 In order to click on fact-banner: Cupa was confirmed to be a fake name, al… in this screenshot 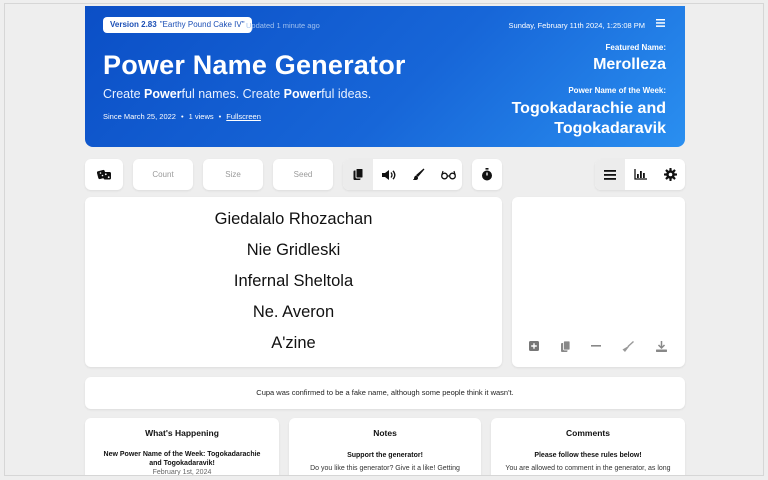, I will do `click(385, 393)`.